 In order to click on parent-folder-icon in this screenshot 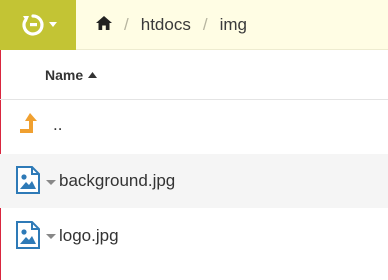, I will do `click(28, 123)`.